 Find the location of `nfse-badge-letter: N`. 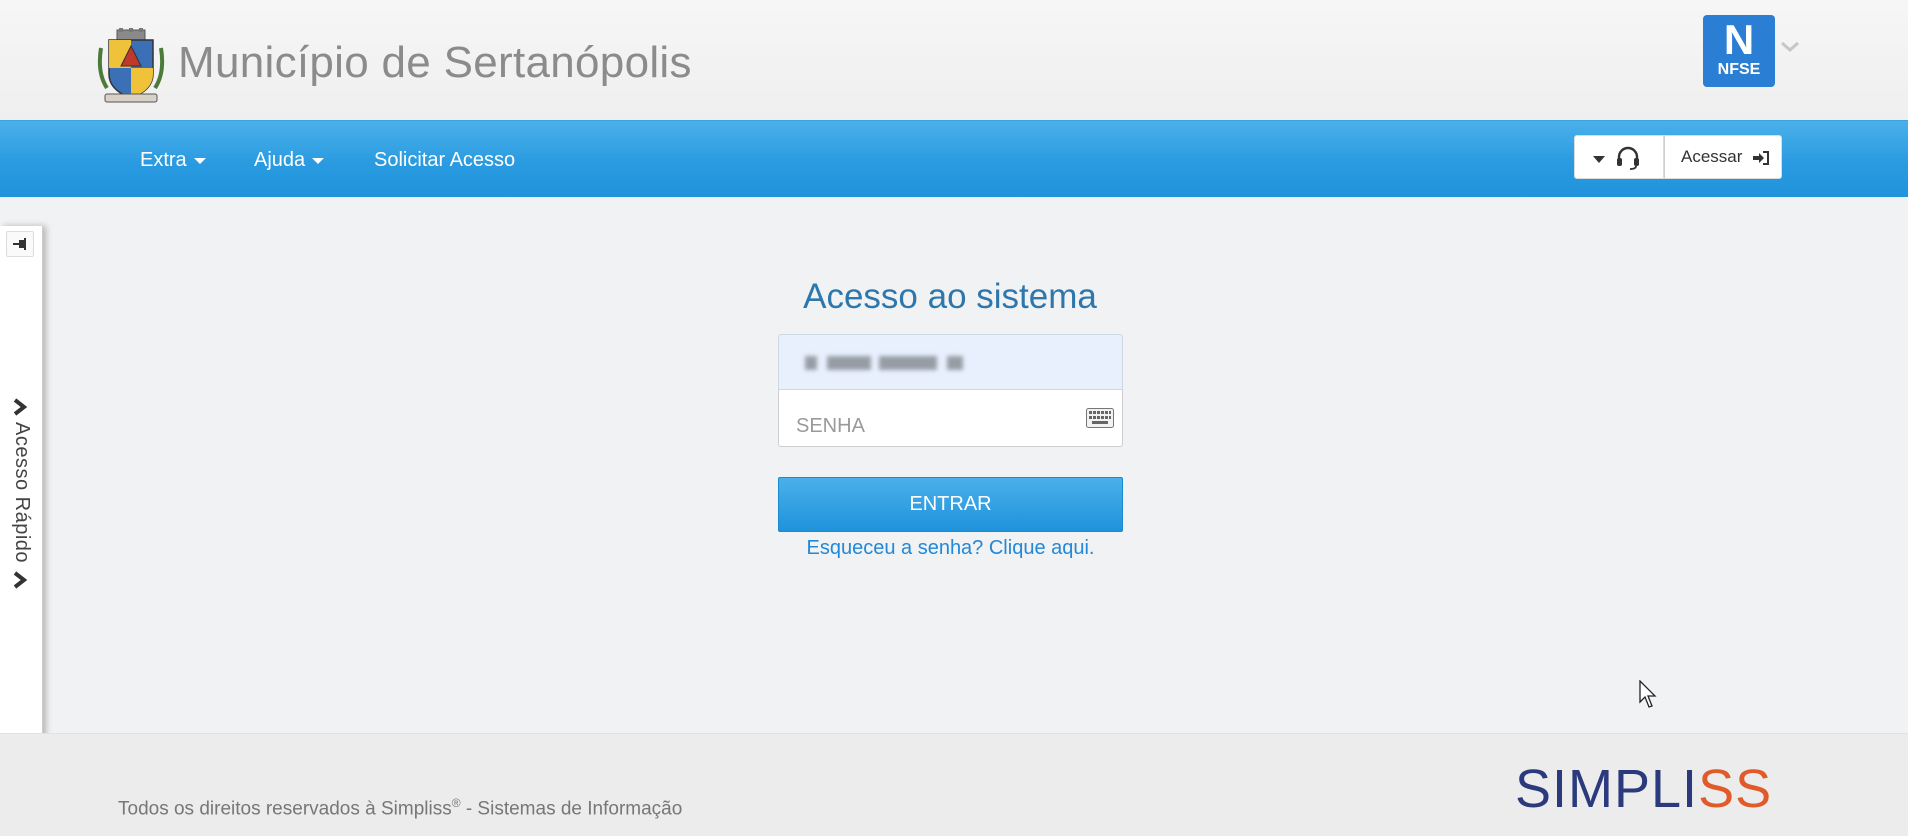

nfse-badge-letter: N is located at coordinates (1739, 39).